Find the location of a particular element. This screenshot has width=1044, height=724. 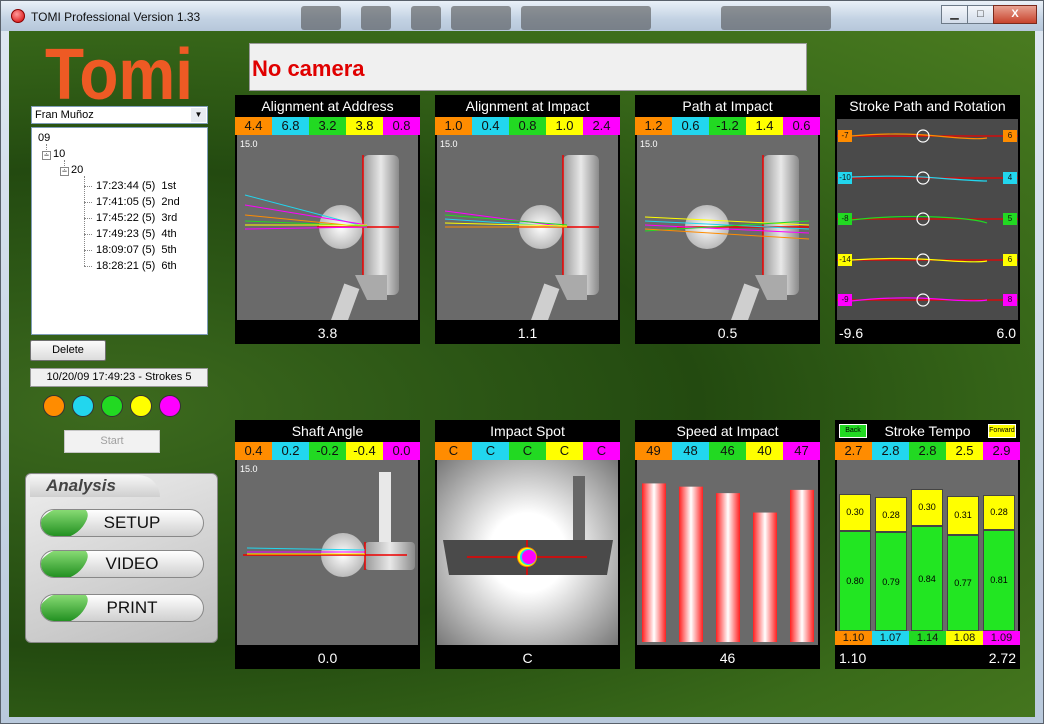

panel-title: Impact Spot is located at coordinates (527, 431).